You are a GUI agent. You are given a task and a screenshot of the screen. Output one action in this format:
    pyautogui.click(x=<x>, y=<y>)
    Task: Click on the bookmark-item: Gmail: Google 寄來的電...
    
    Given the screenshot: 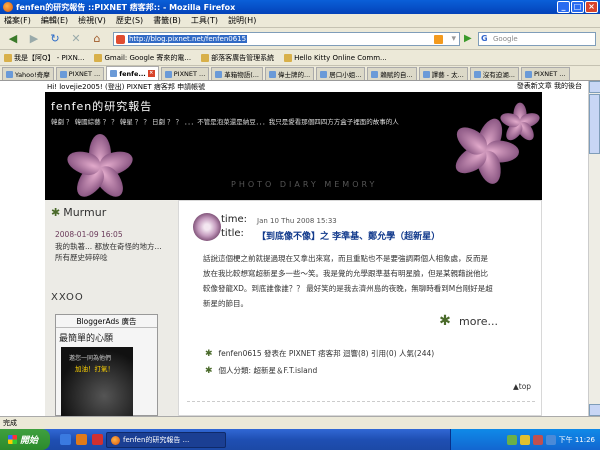 What is the action you would take?
    pyautogui.click(x=142, y=58)
    